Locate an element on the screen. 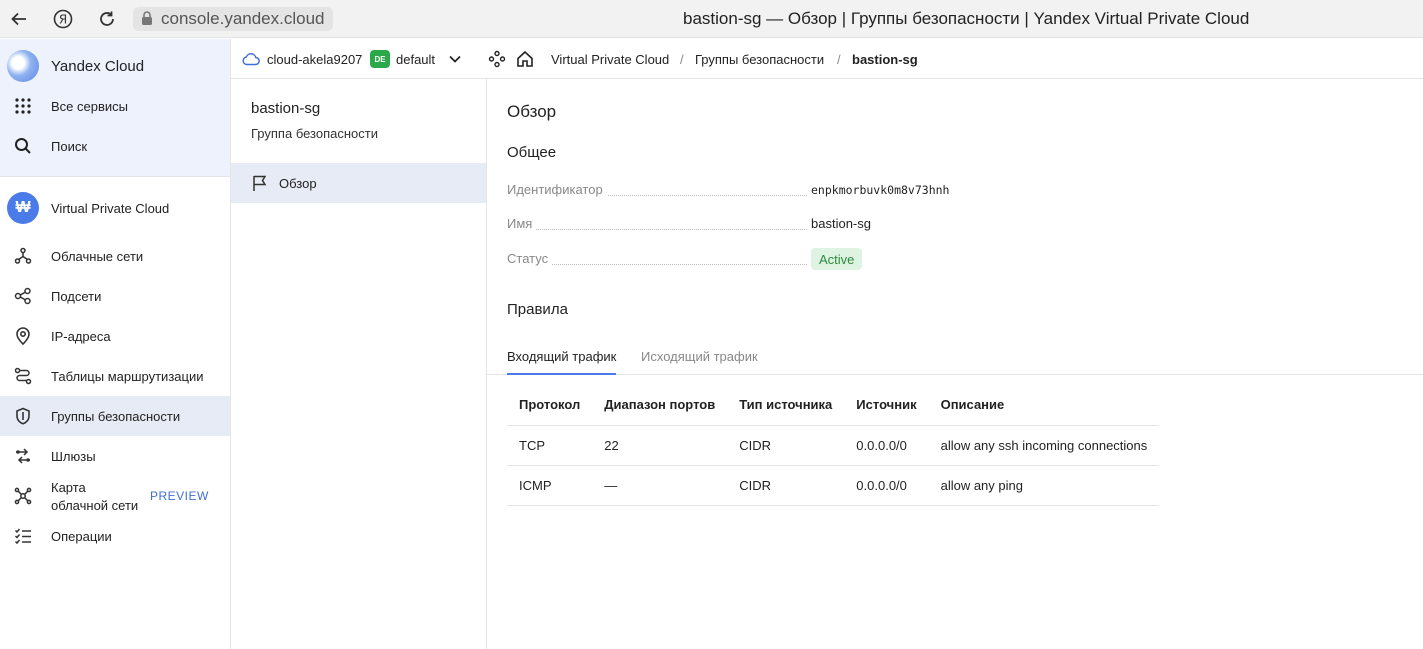 This screenshot has height=649, width=1423. column-header: Описание is located at coordinates (1044, 405).